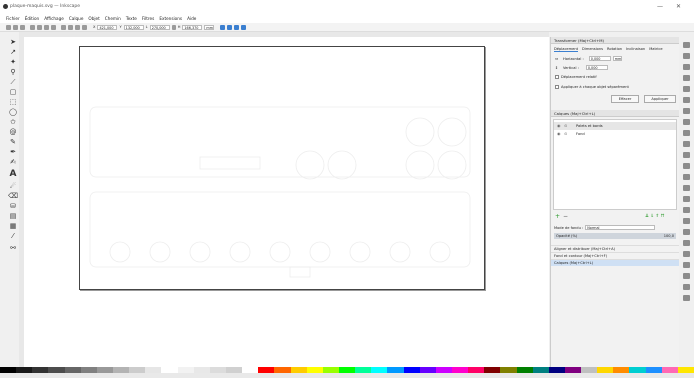 The width and height of the screenshot is (694, 378). What do you see at coordinates (13, 82) in the screenshot?
I see `measure-tool-icon: ⟋` at bounding box center [13, 82].